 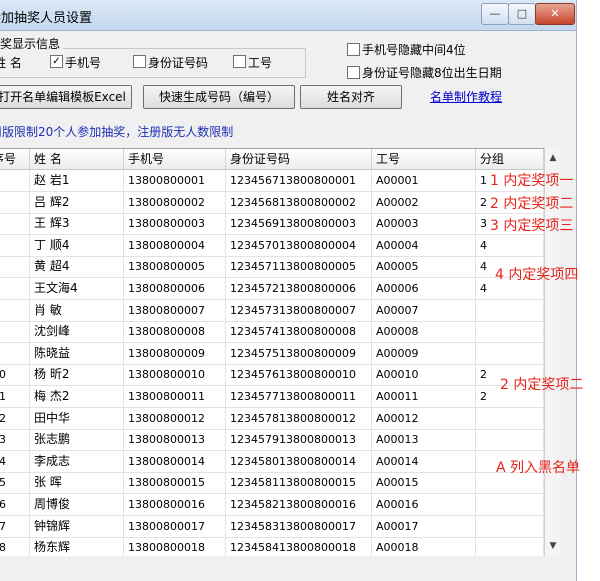 I want to click on cell-phone: 13800800011, so click(x=175, y=396).